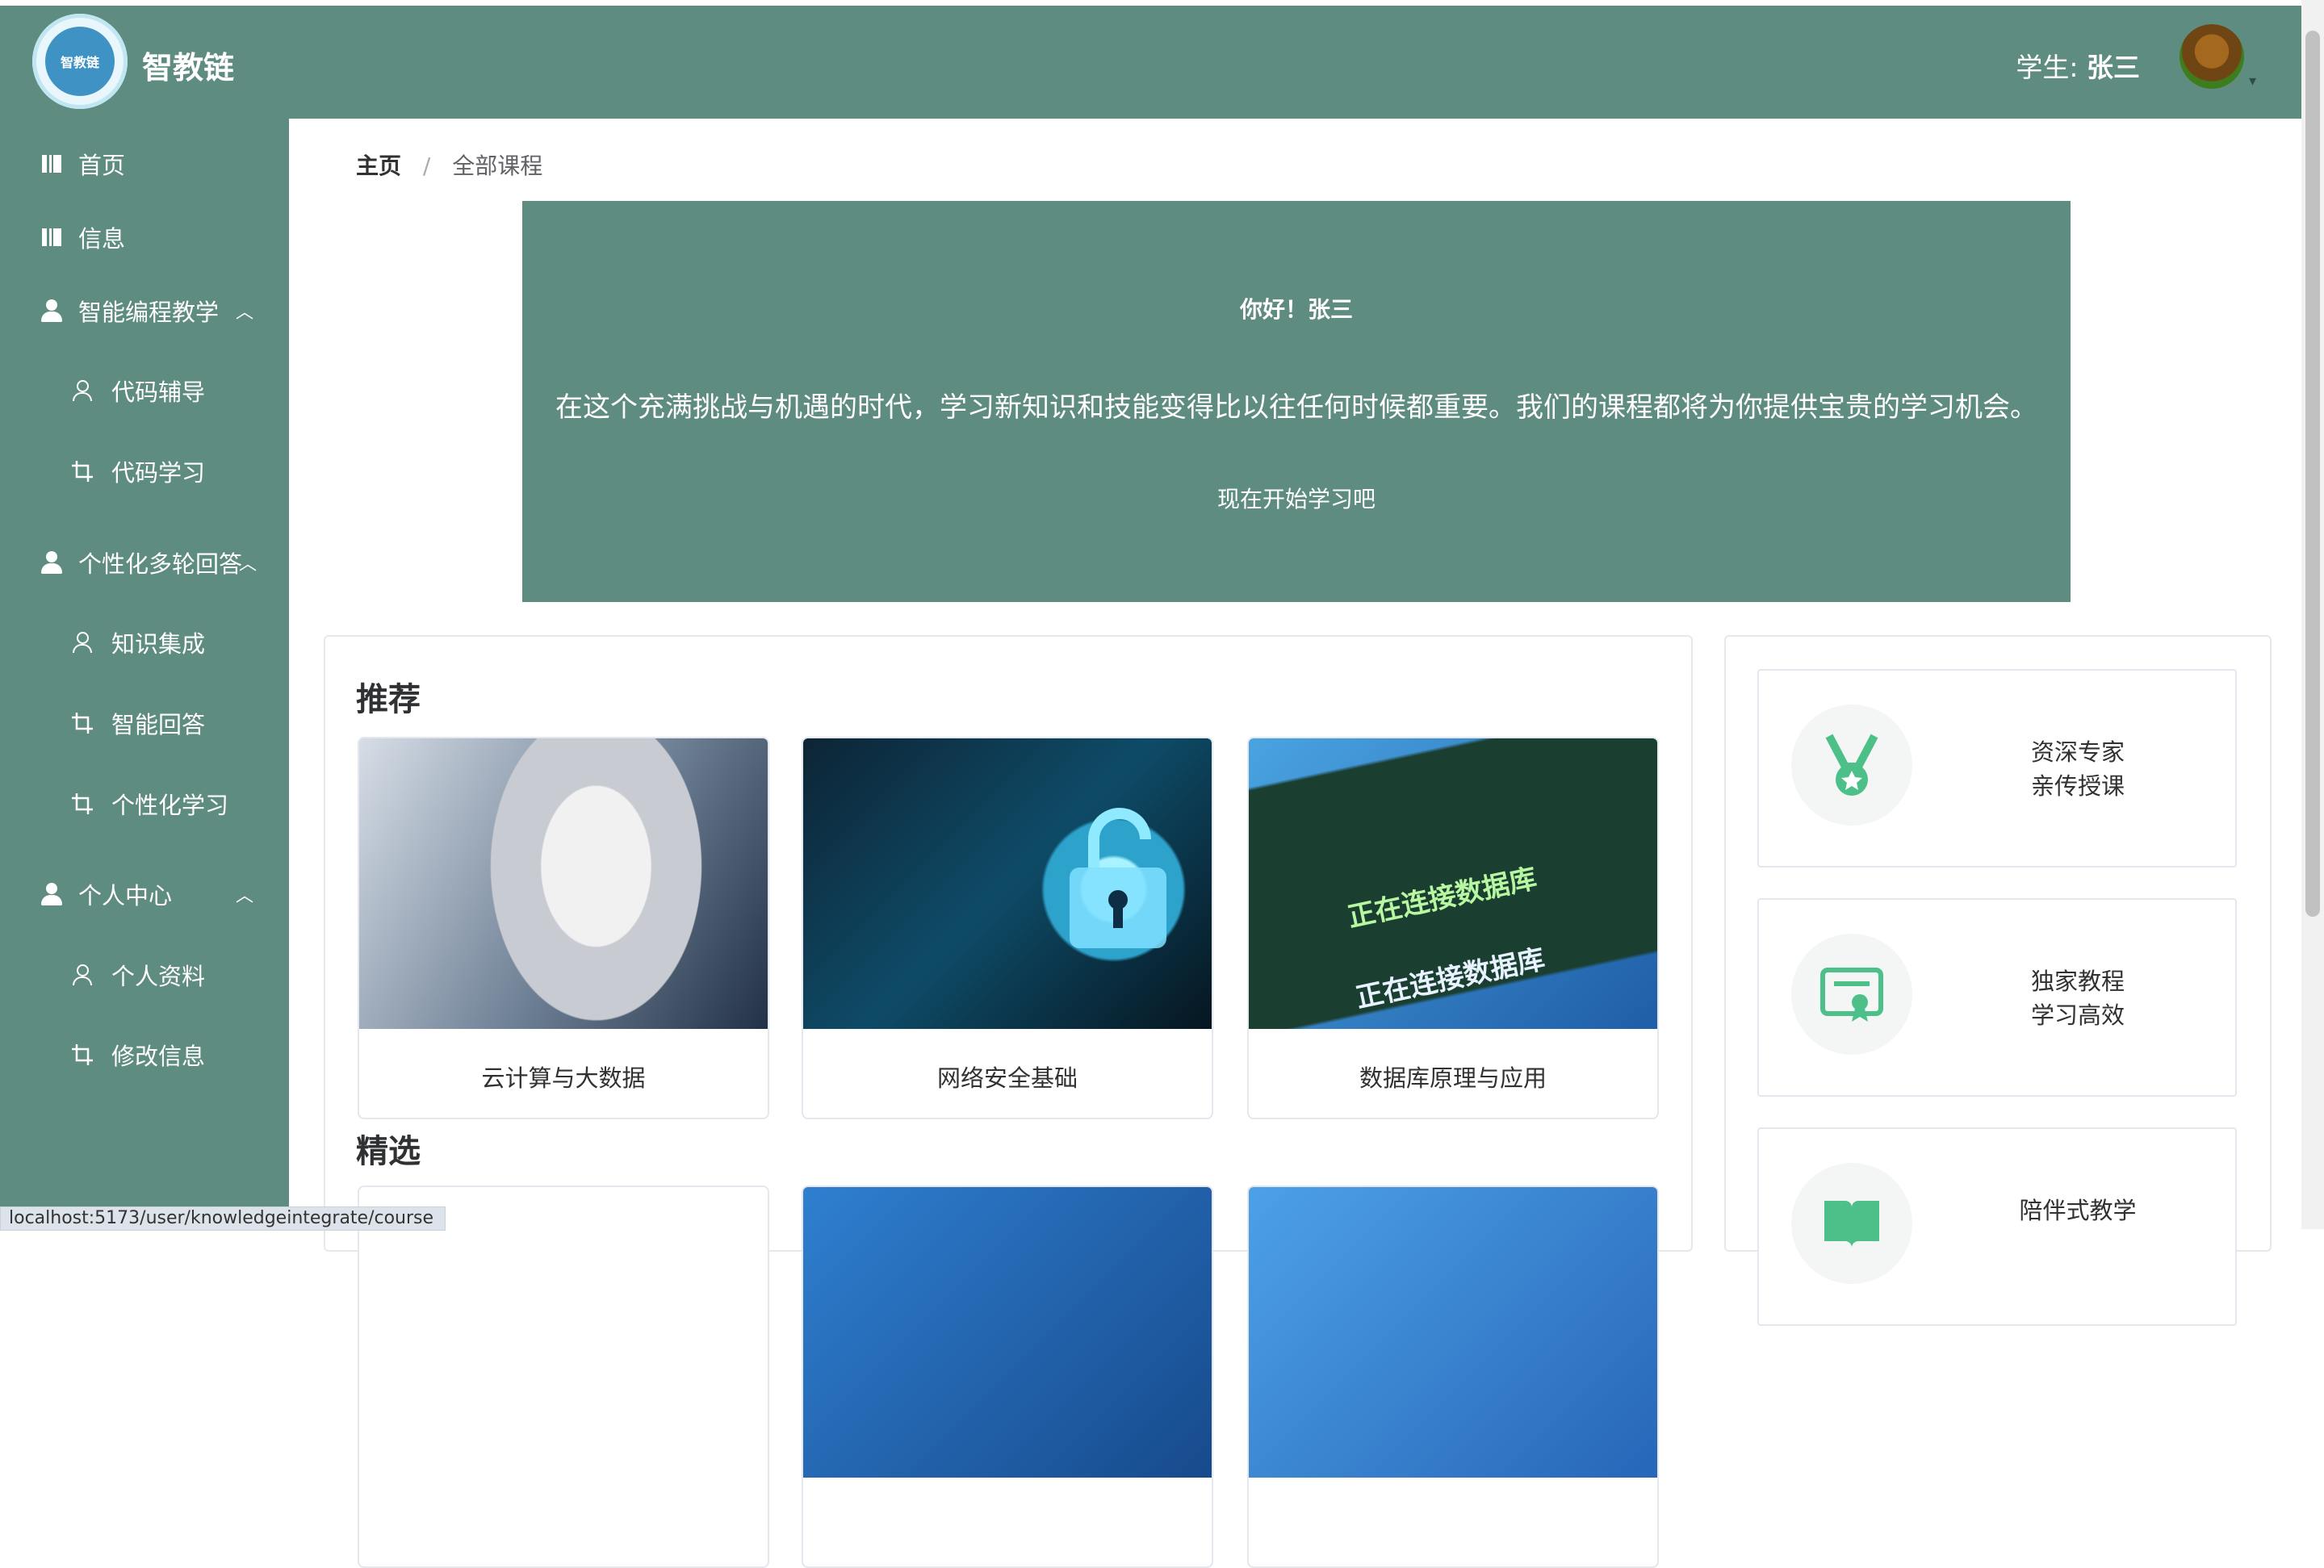 The image size is (2324, 1568). I want to click on sidebar-item-personalized-learning: 个性化学习, so click(144, 803).